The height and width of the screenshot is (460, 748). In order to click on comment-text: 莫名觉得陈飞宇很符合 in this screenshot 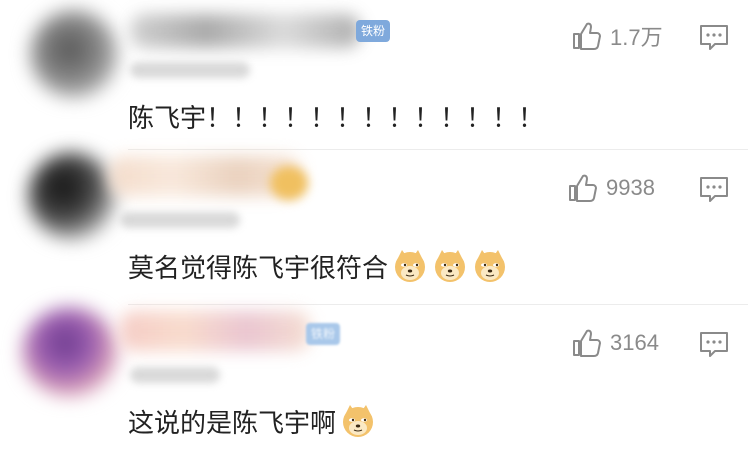, I will do `click(318, 266)`.